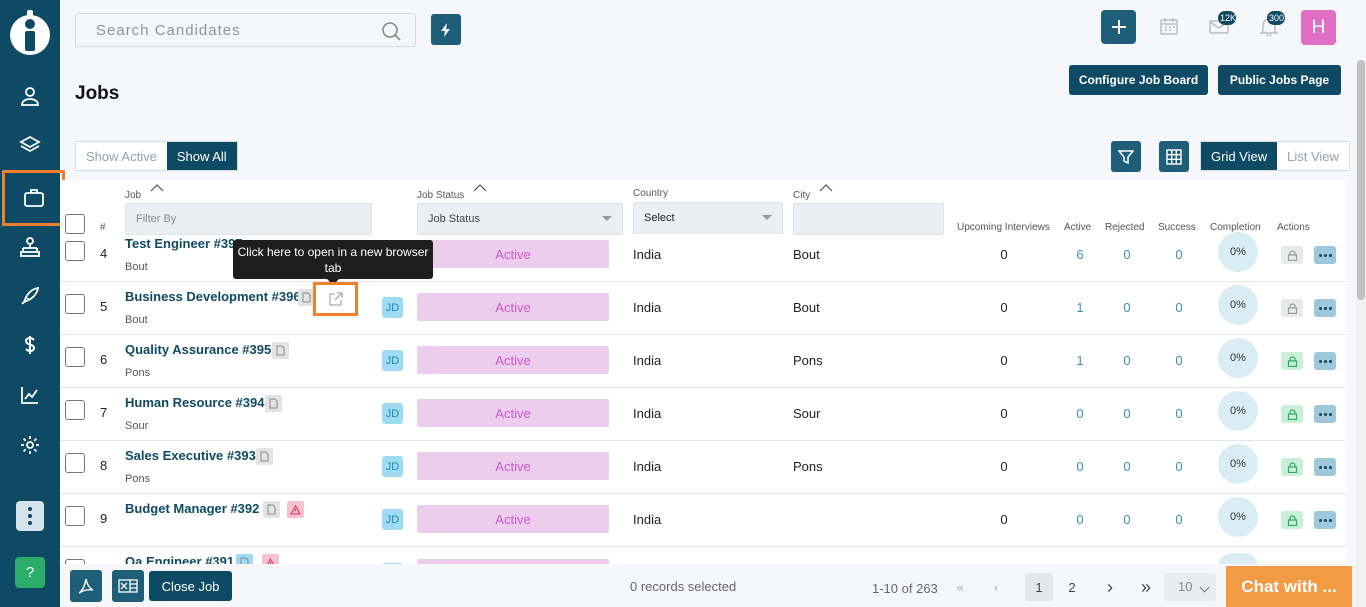 The height and width of the screenshot is (607, 1366). I want to click on sidebar-item-reports, so click(30, 395).